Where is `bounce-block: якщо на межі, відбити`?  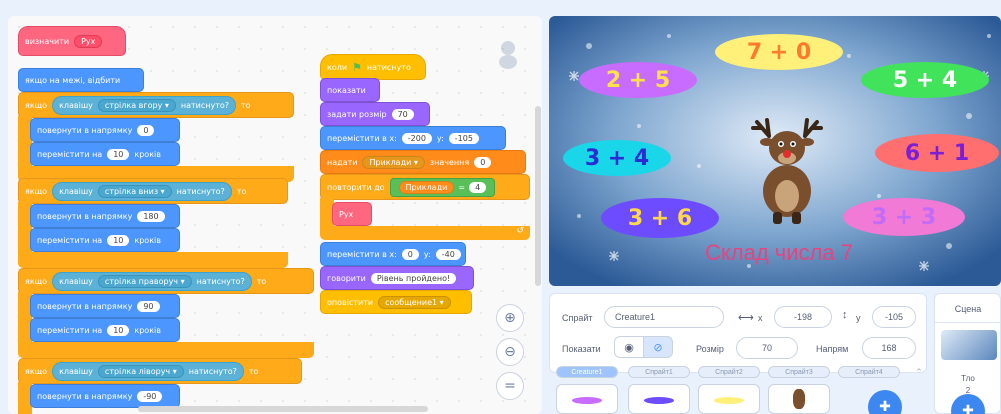
bounce-block: якщо на межі, відбити is located at coordinates (81, 80).